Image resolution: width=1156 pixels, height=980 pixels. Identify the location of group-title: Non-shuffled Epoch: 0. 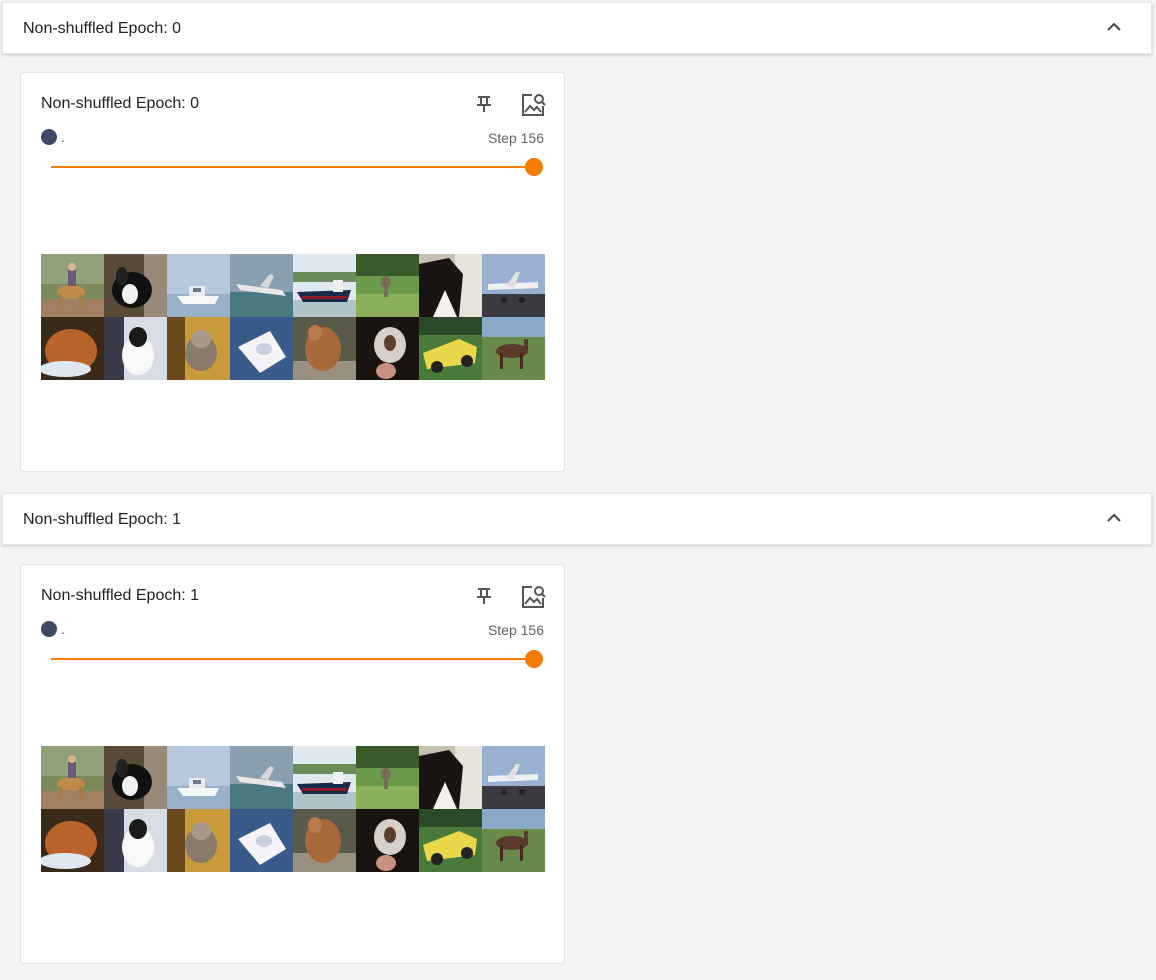
(102, 28).